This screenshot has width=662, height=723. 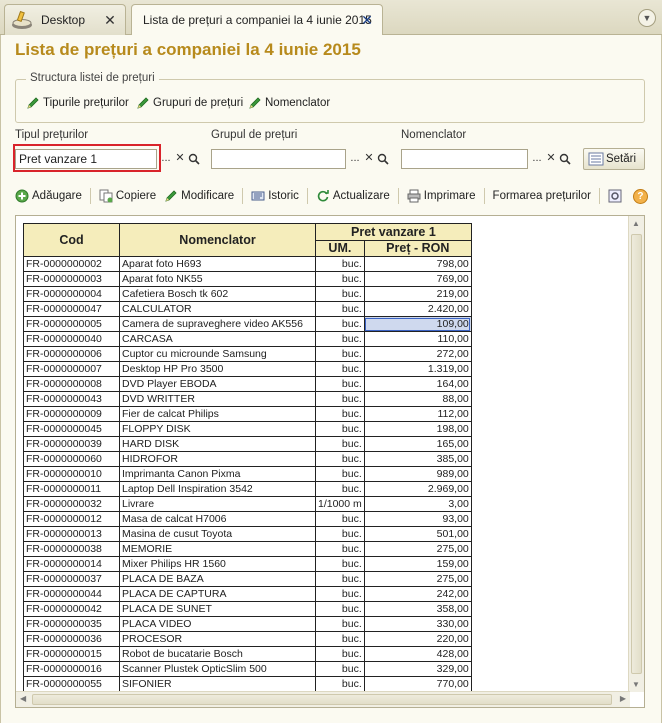 What do you see at coordinates (65, 19) in the screenshot?
I see `tab-desktop: Desktop ✕` at bounding box center [65, 19].